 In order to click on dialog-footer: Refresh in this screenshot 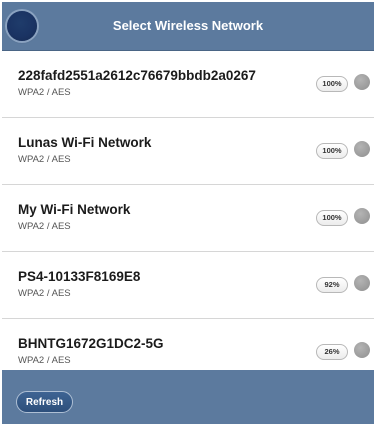, I will do `click(188, 397)`.